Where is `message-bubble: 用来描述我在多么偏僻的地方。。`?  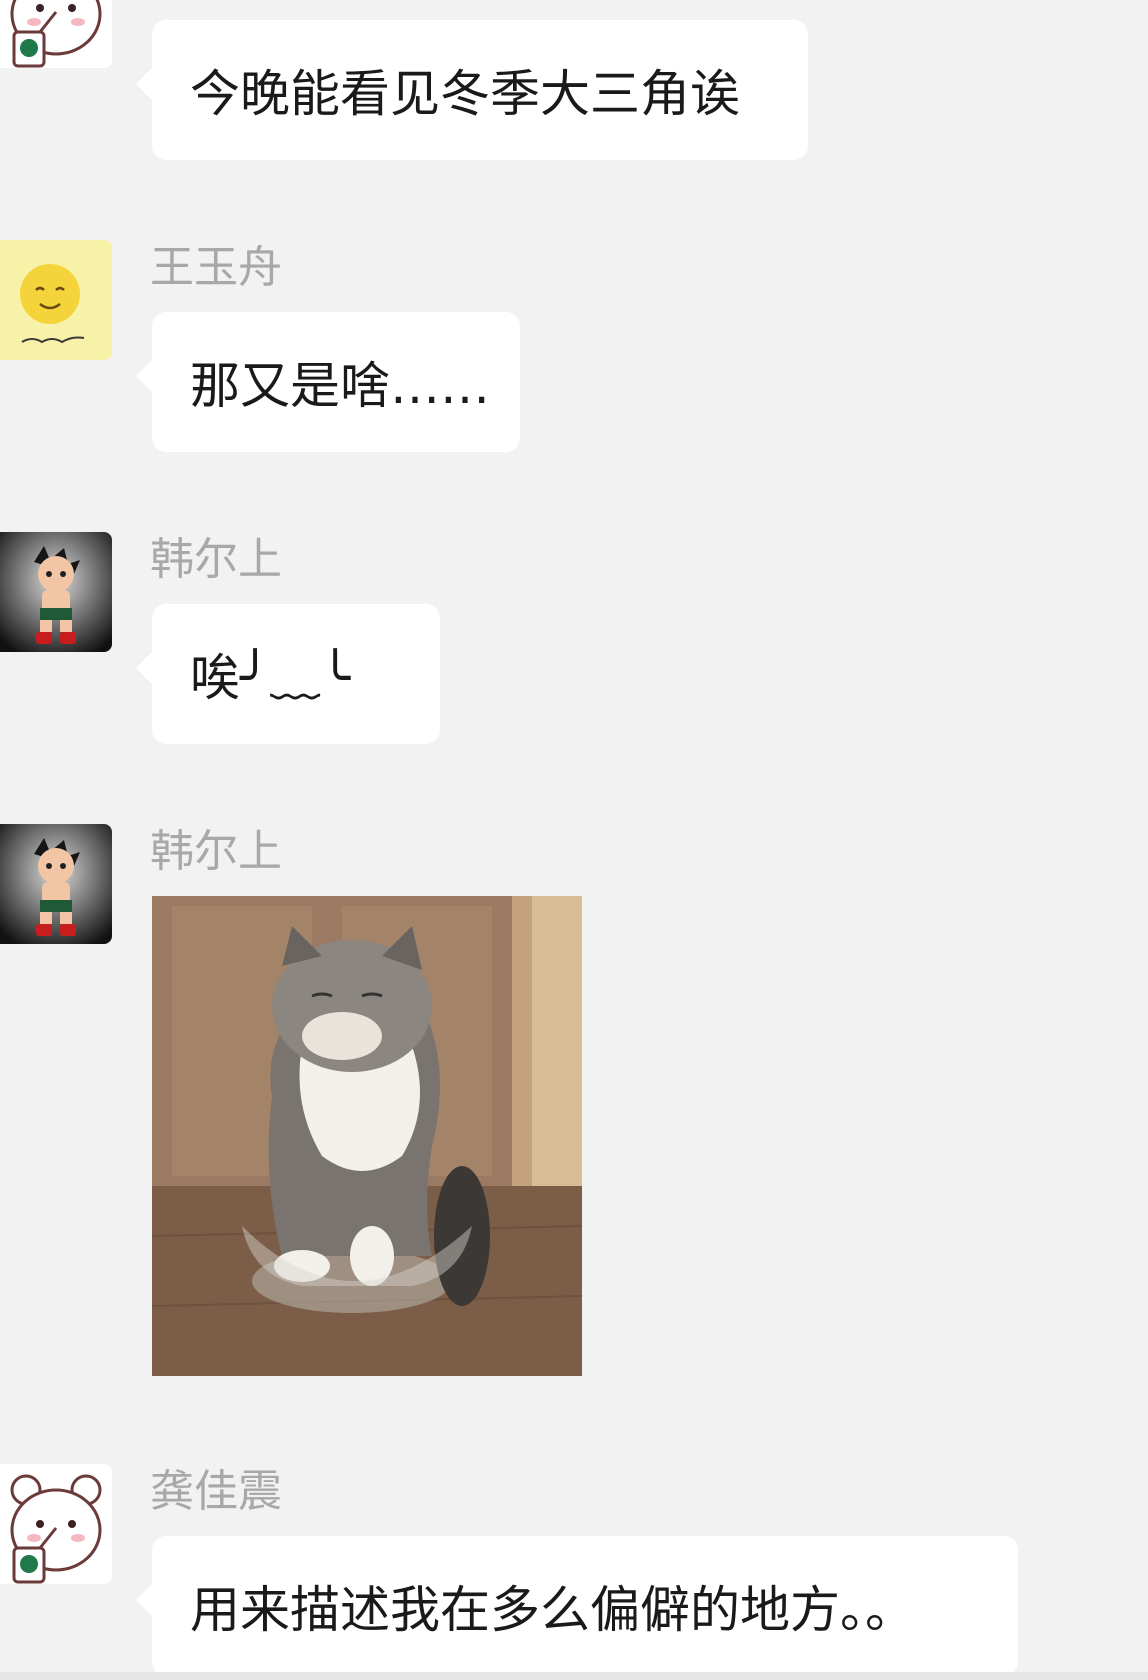 message-bubble: 用来描述我在多么偏僻的地方。。 is located at coordinates (577, 1606).